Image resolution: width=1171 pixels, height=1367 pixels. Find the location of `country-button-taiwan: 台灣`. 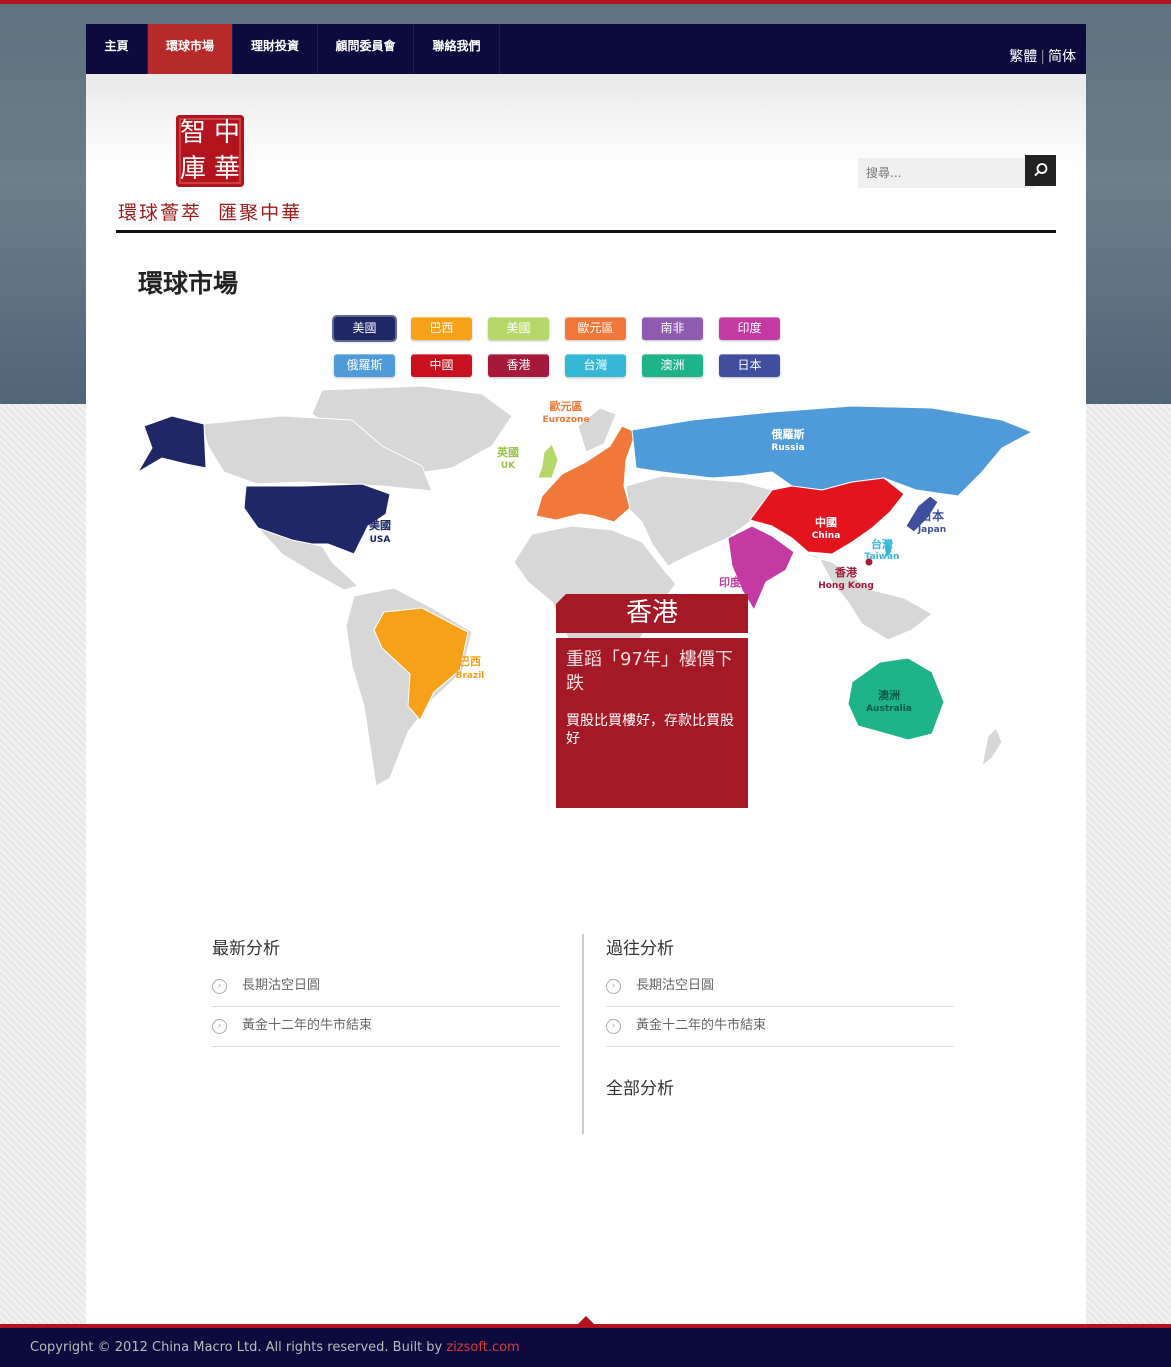

country-button-taiwan: 台灣 is located at coordinates (595, 365).